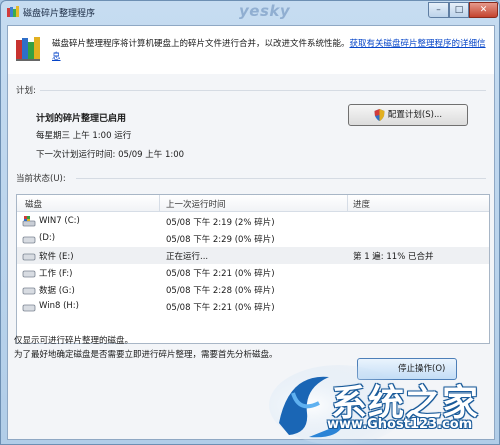 The width and height of the screenshot is (500, 445). Describe the element at coordinates (379, 114) in the screenshot. I see `uac-shield-icon` at that location.